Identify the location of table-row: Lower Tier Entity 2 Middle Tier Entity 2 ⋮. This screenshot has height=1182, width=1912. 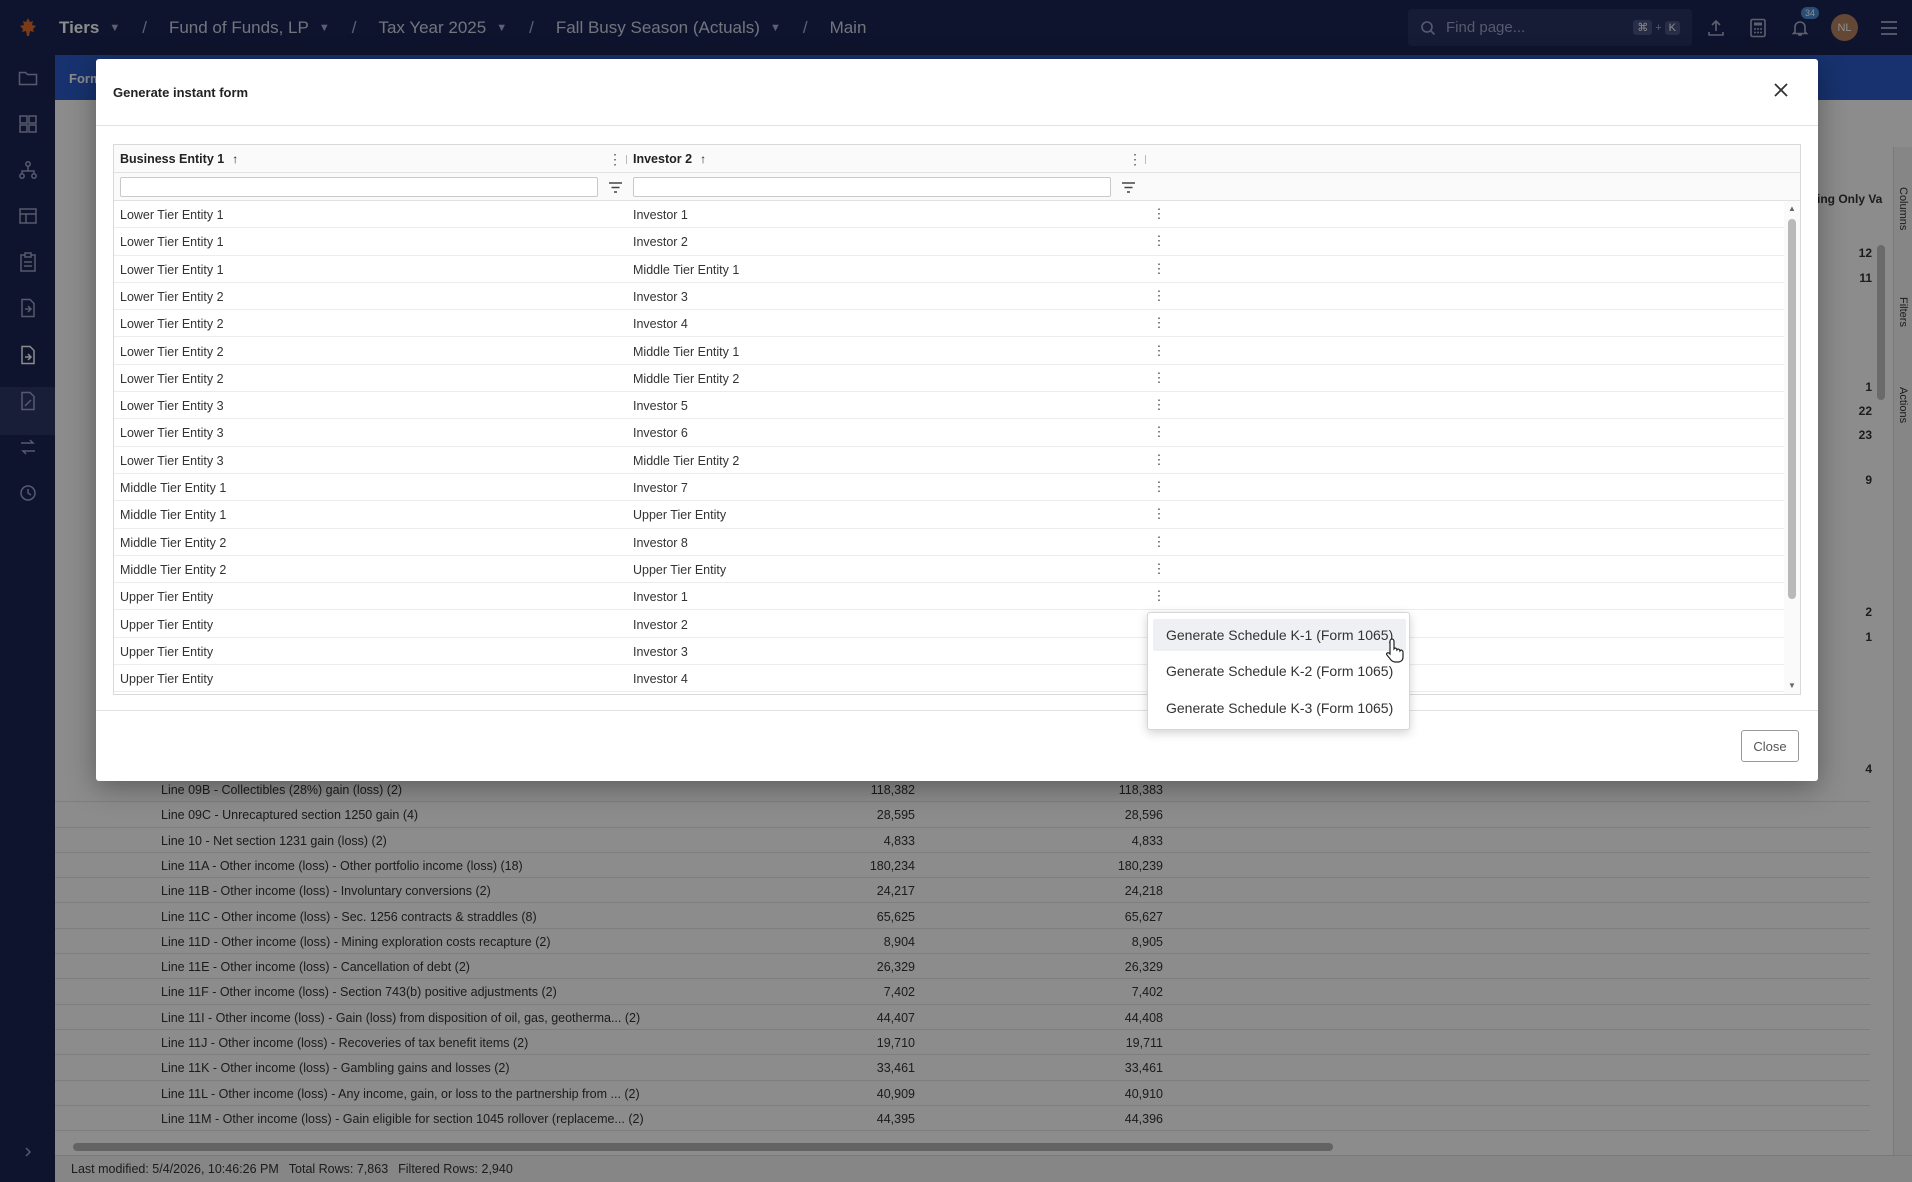
(949, 378).